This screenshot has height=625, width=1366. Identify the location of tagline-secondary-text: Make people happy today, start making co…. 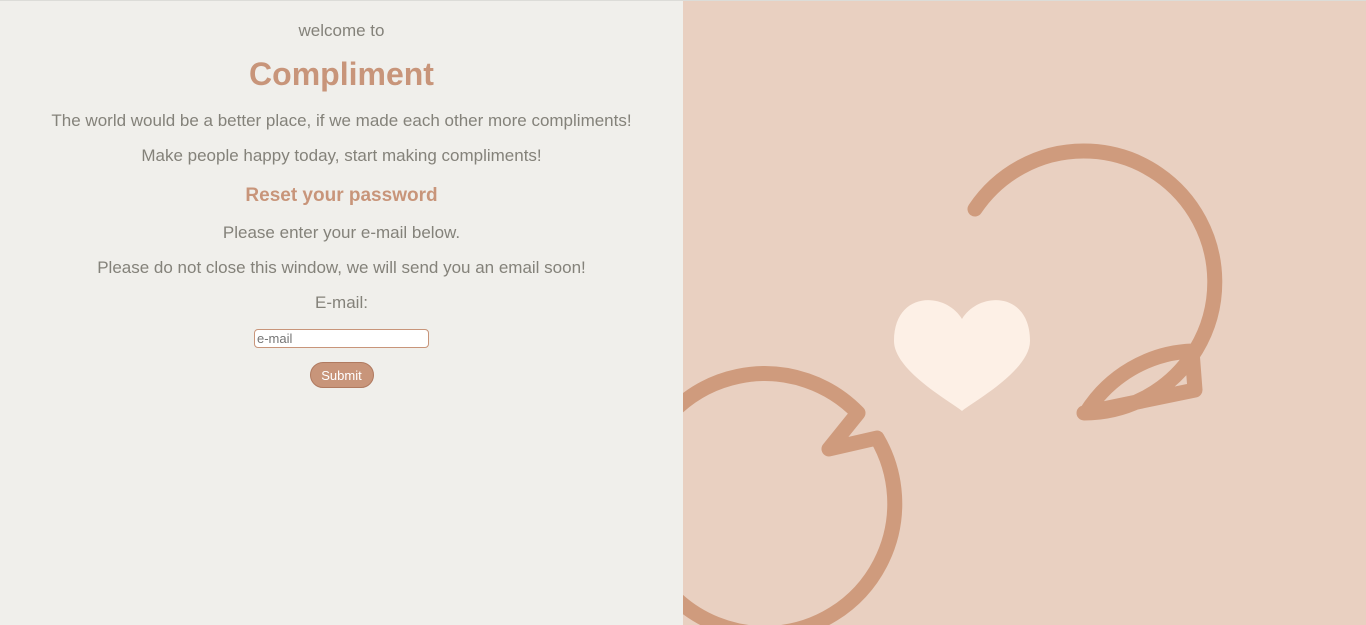
(341, 155).